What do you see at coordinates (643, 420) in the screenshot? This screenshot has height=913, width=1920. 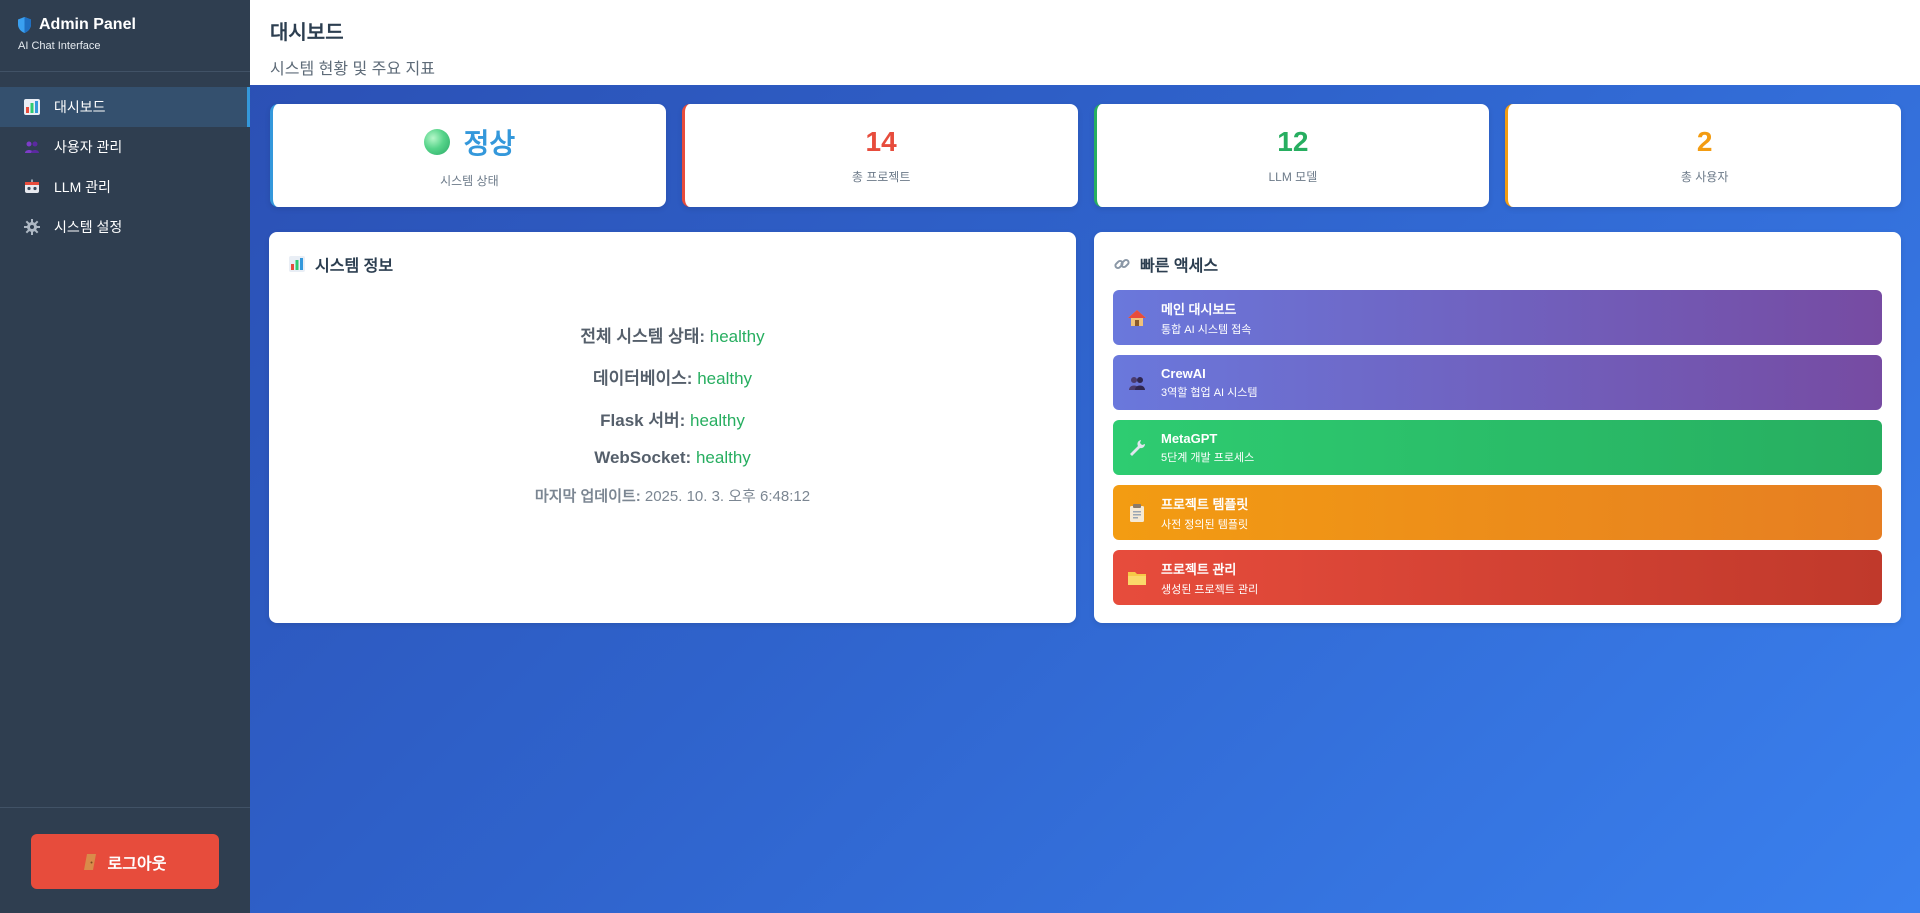 I see `info-label: Flask 서버:` at bounding box center [643, 420].